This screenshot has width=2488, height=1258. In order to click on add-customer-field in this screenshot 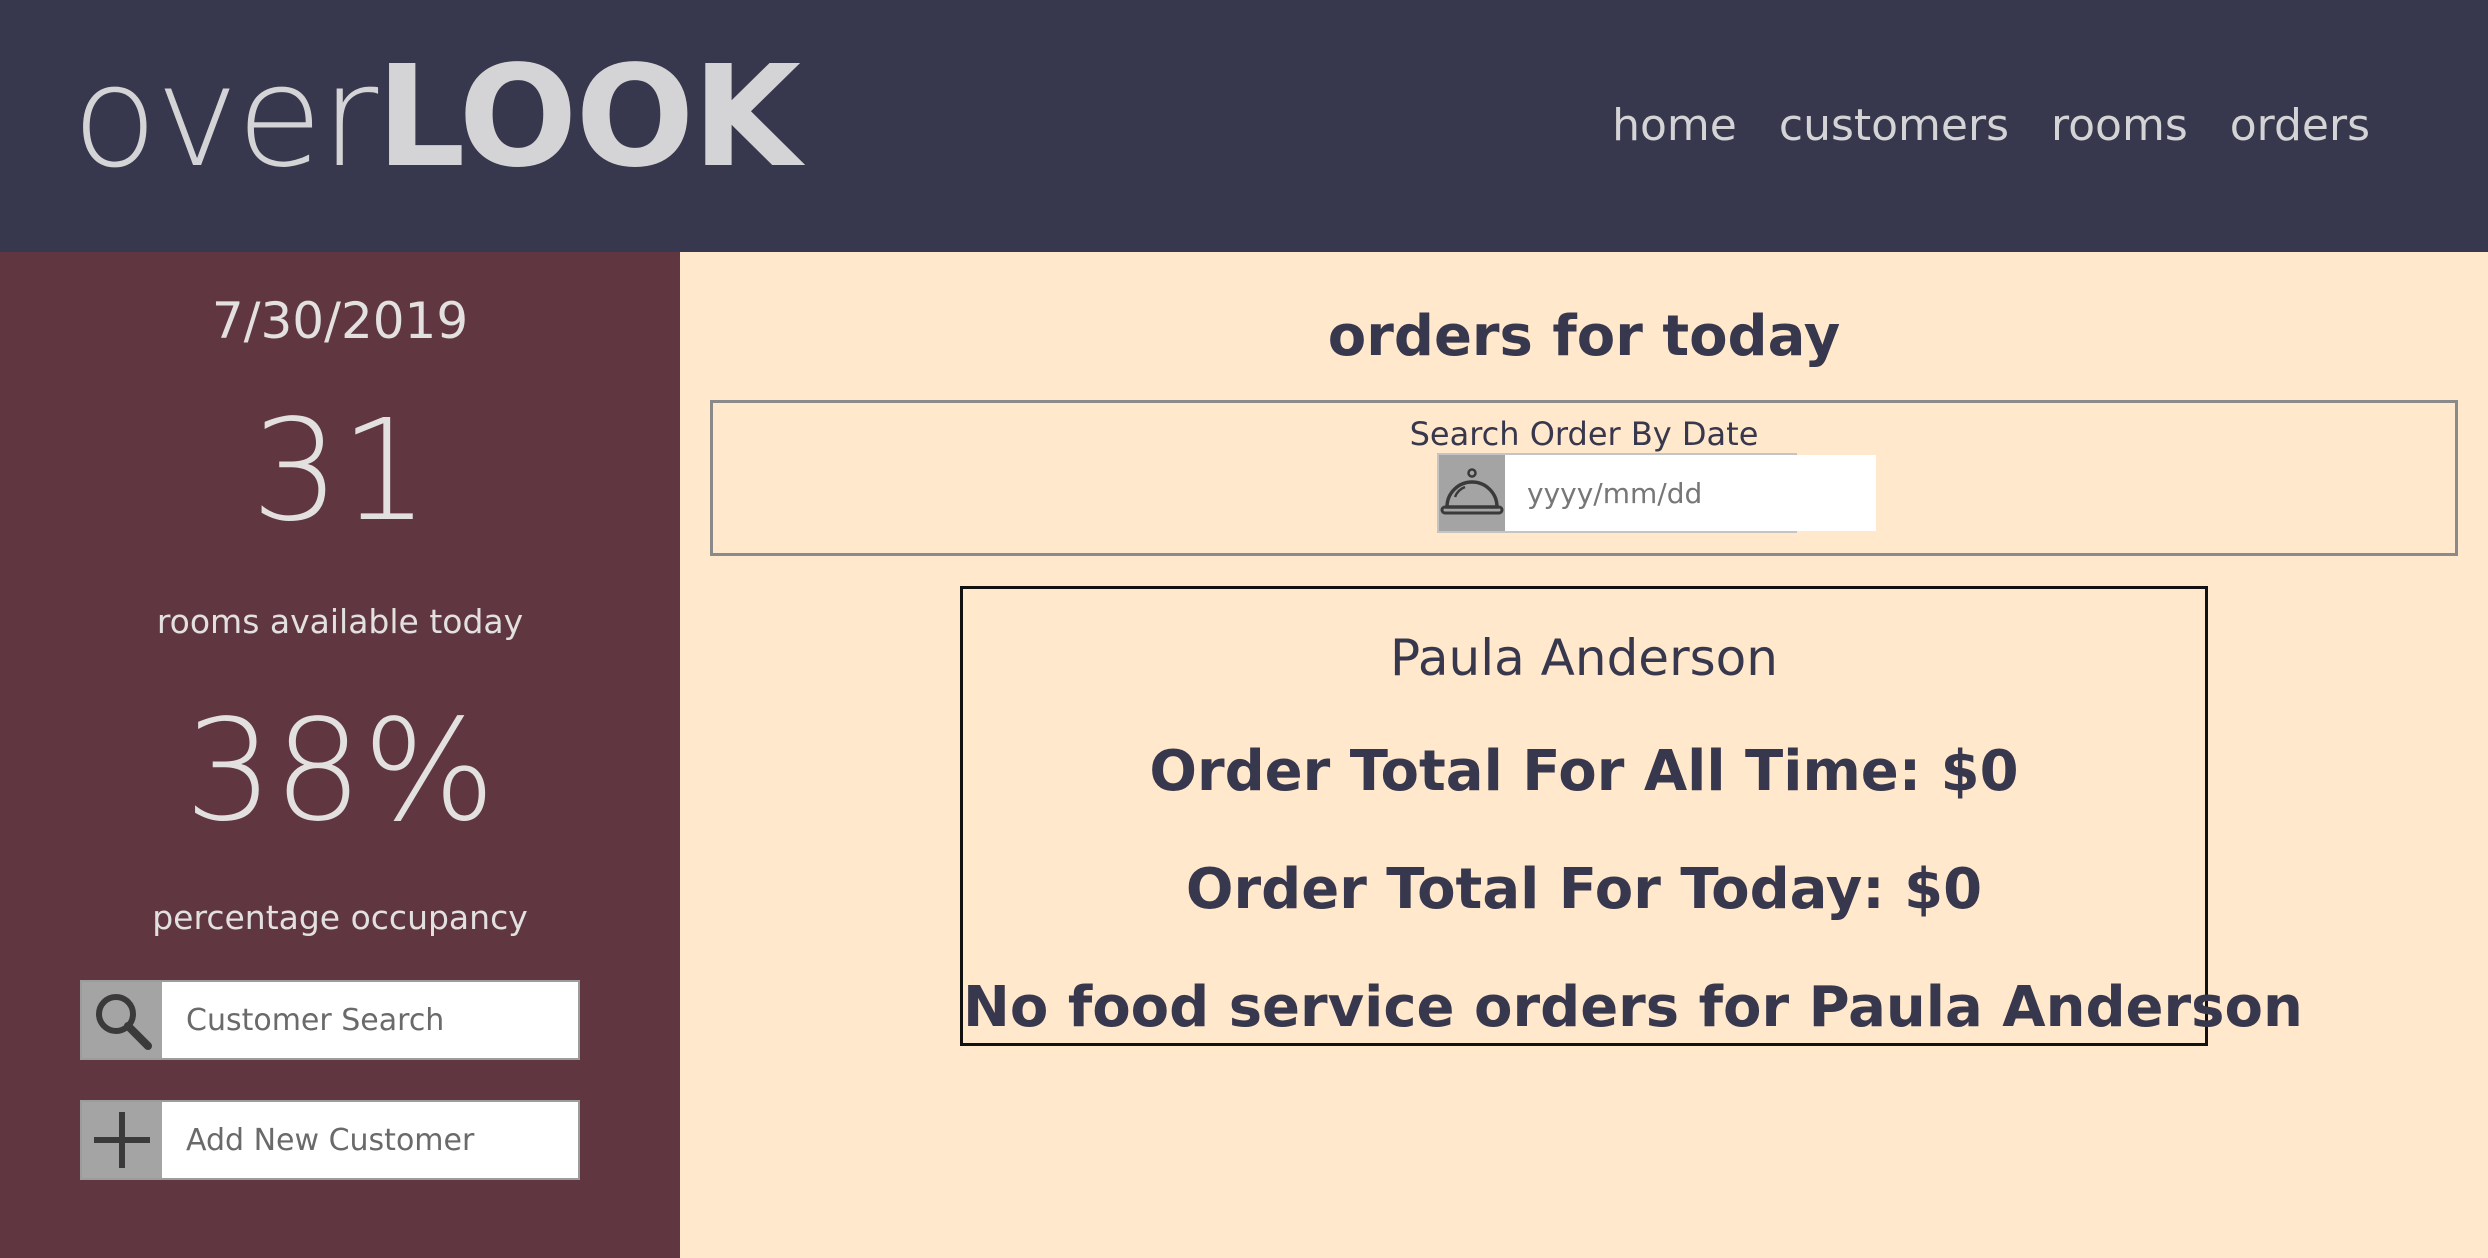, I will do `click(330, 1140)`.